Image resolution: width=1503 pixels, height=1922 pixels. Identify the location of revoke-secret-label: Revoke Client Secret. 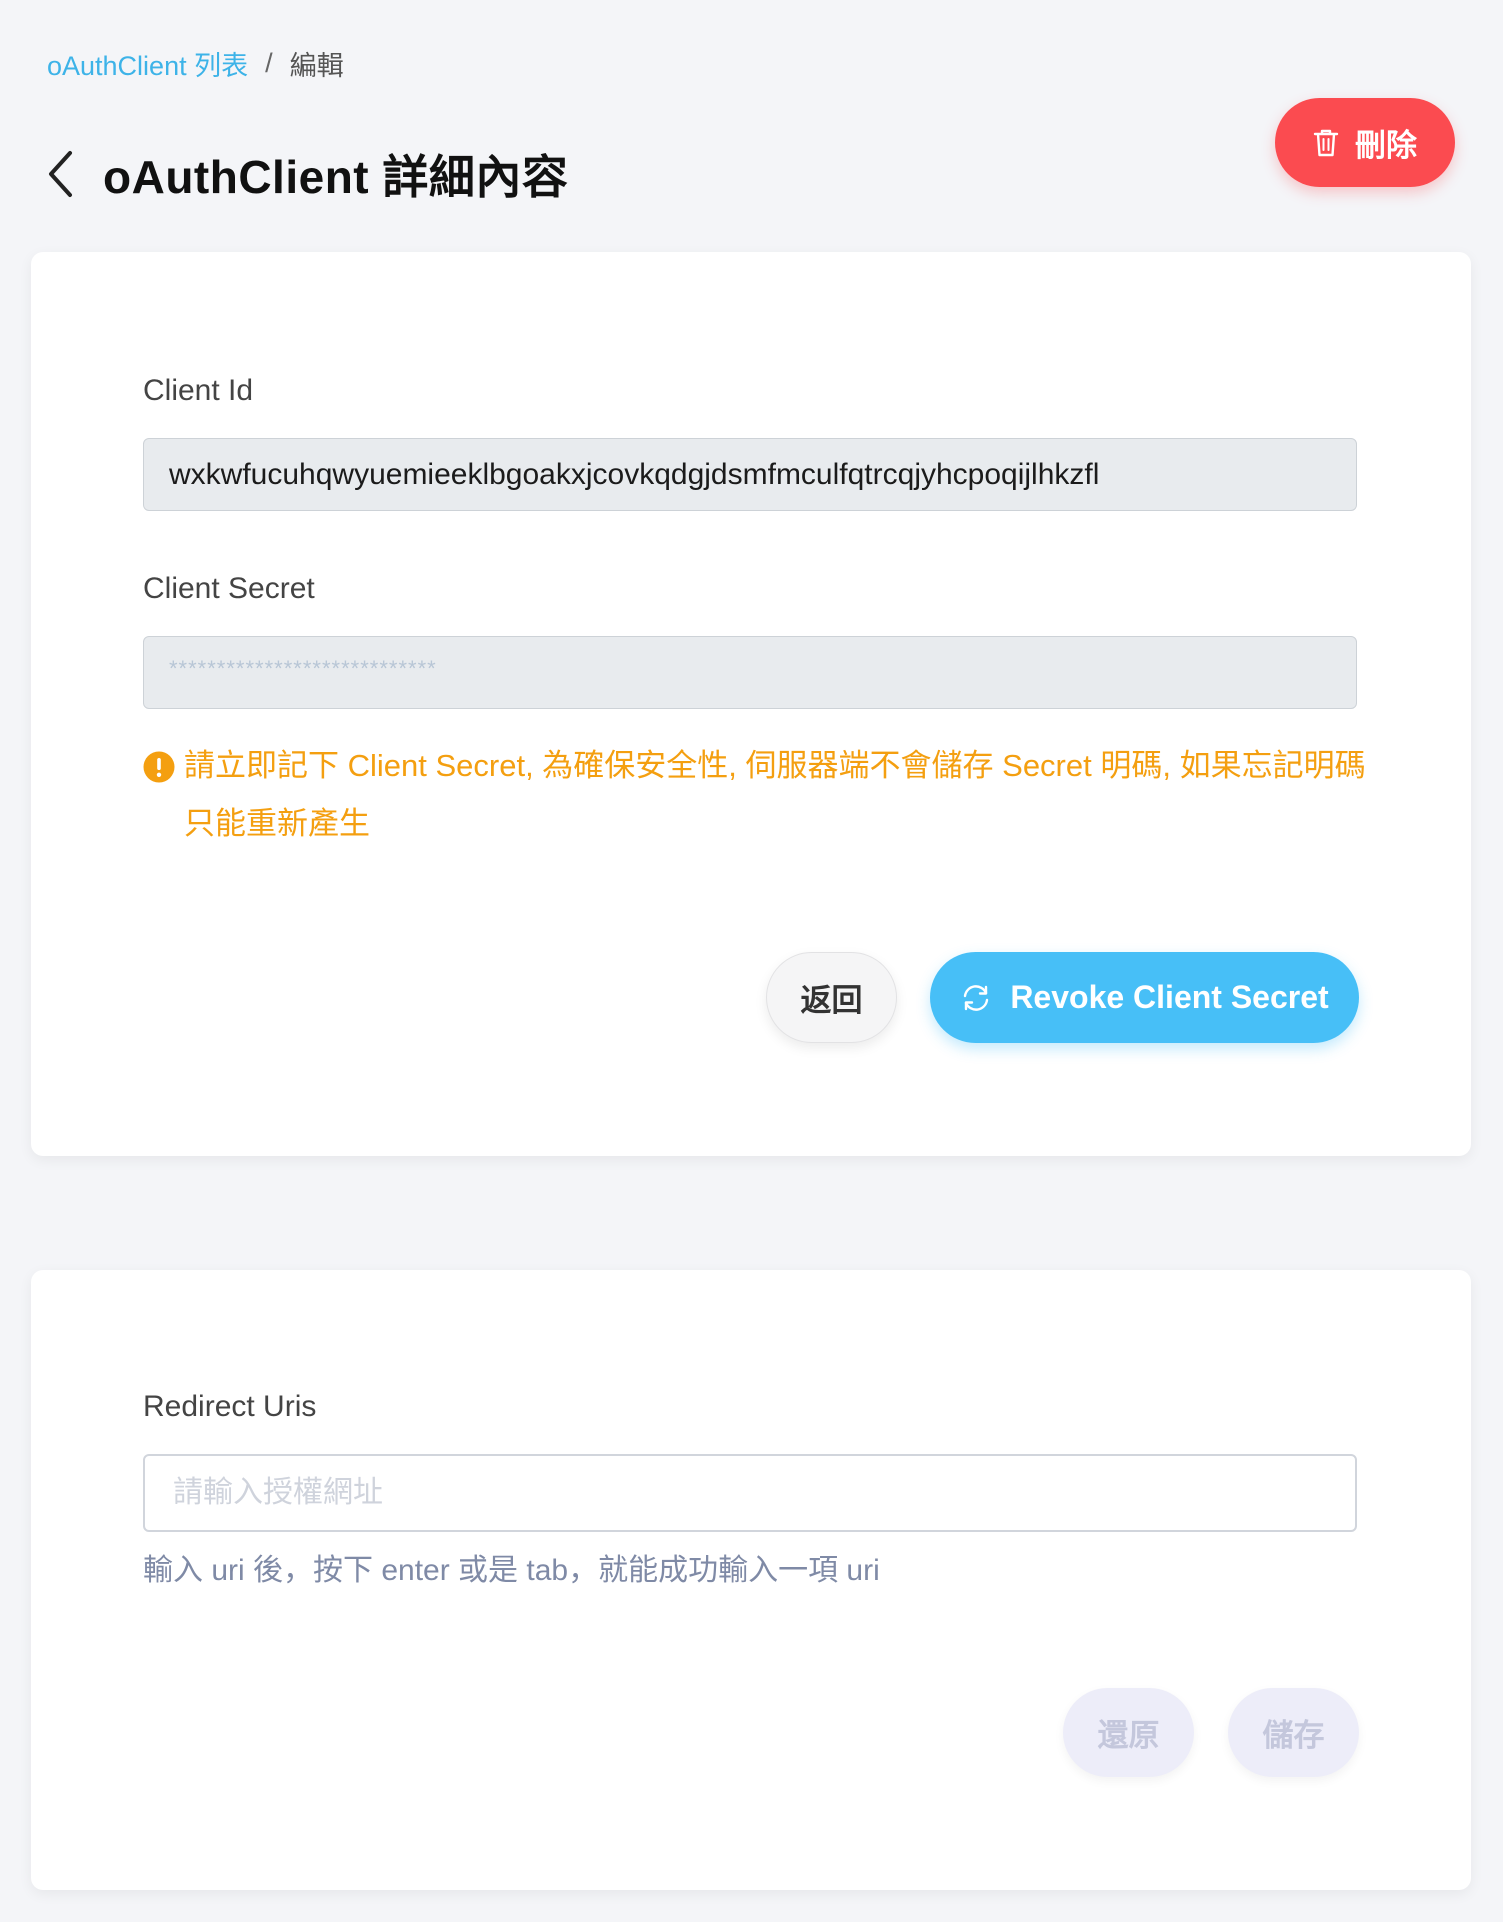
(1169, 997).